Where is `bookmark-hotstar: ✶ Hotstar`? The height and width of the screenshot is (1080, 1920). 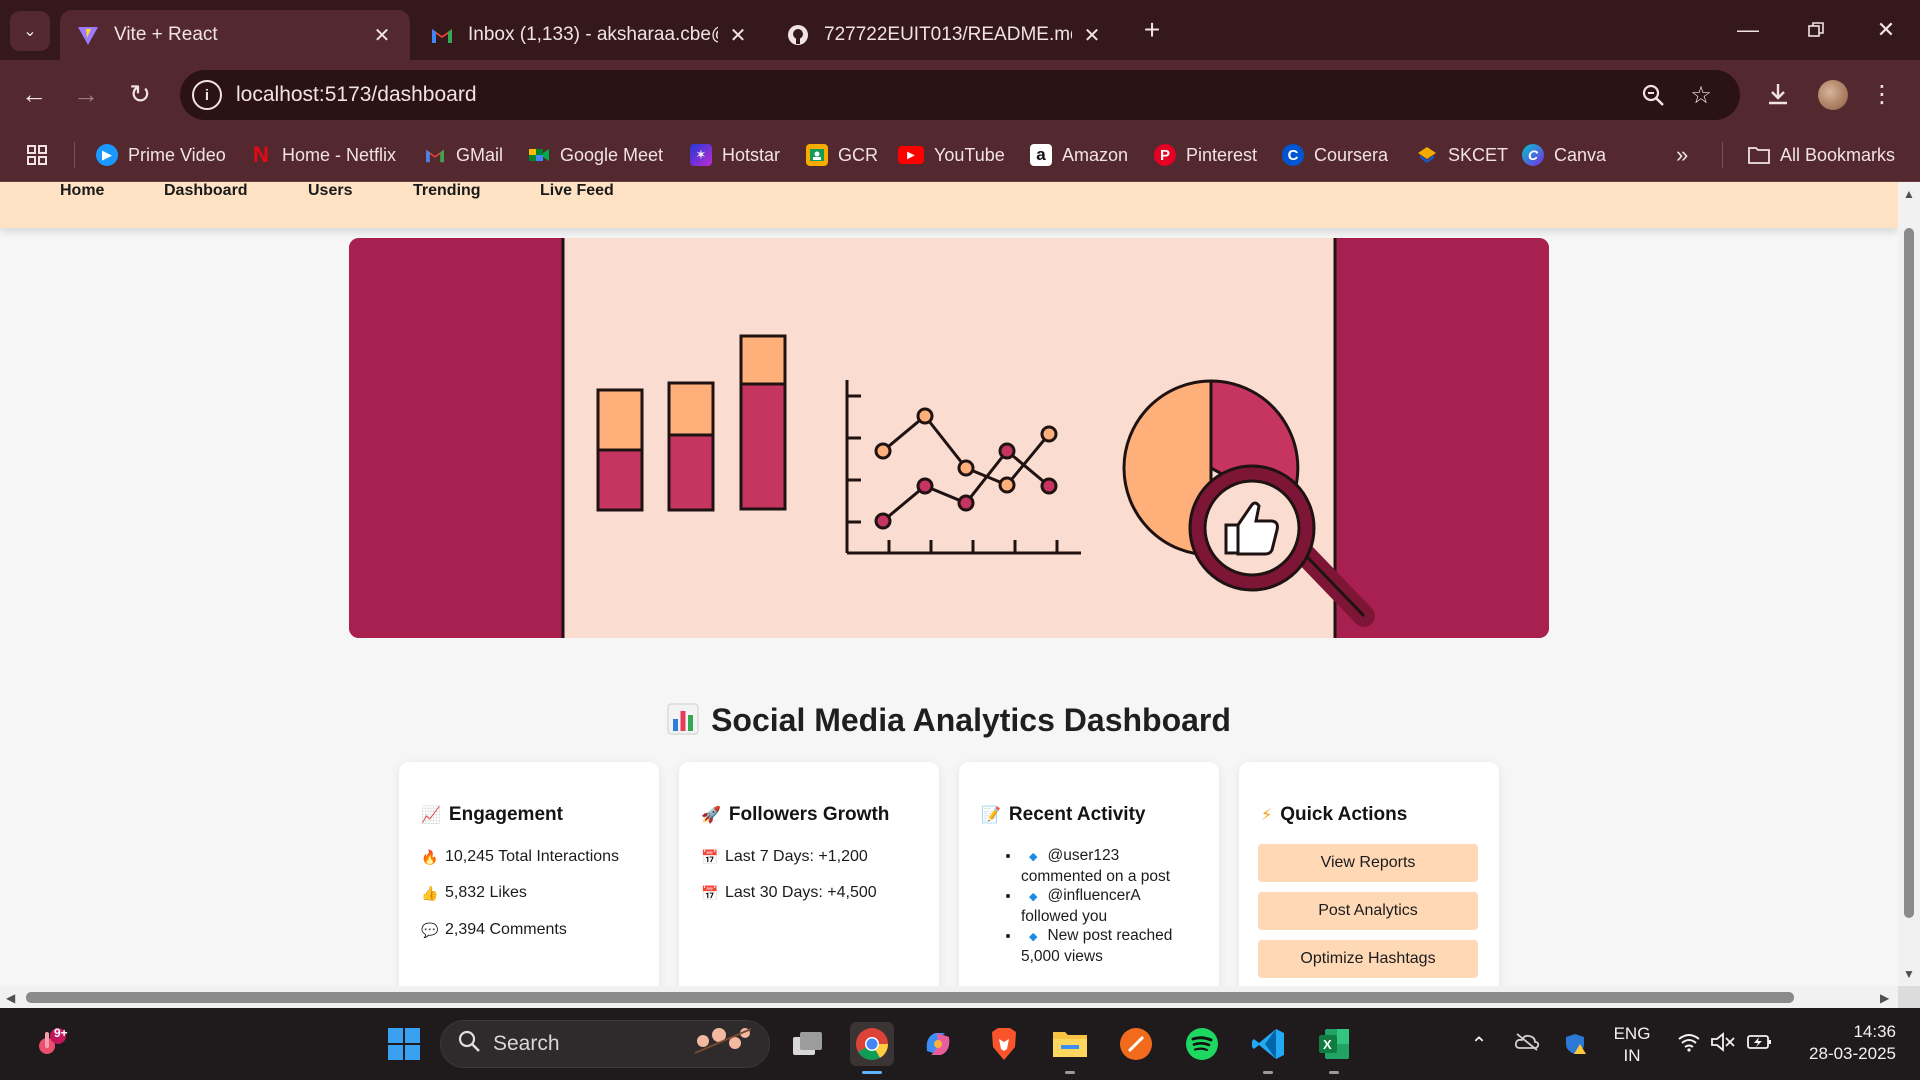 bookmark-hotstar: ✶ Hotstar is located at coordinates (735, 155).